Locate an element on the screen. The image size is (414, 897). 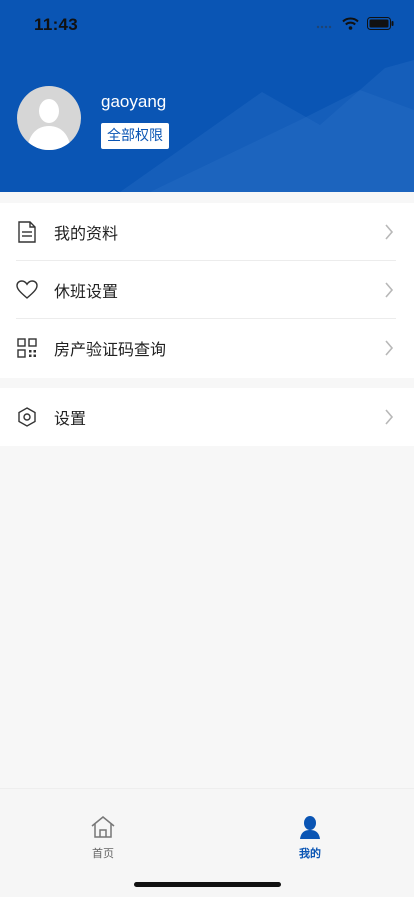
menu-item-shift-settings: 休班设置 is located at coordinates (207, 290).